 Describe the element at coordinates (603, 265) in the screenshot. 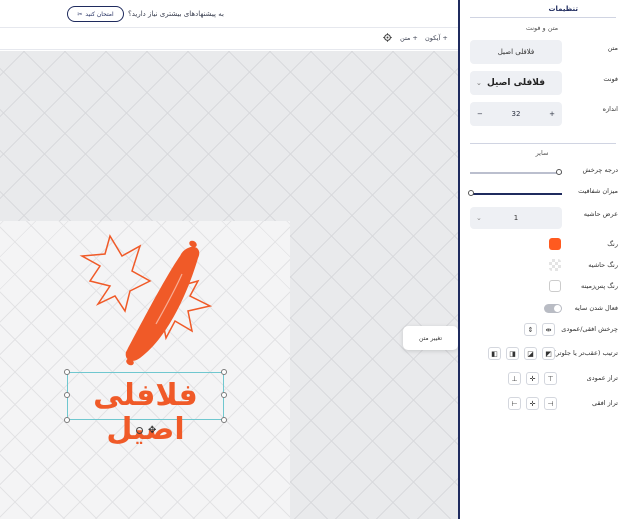

I see `border-color-label: رنگ حاشیه` at that location.